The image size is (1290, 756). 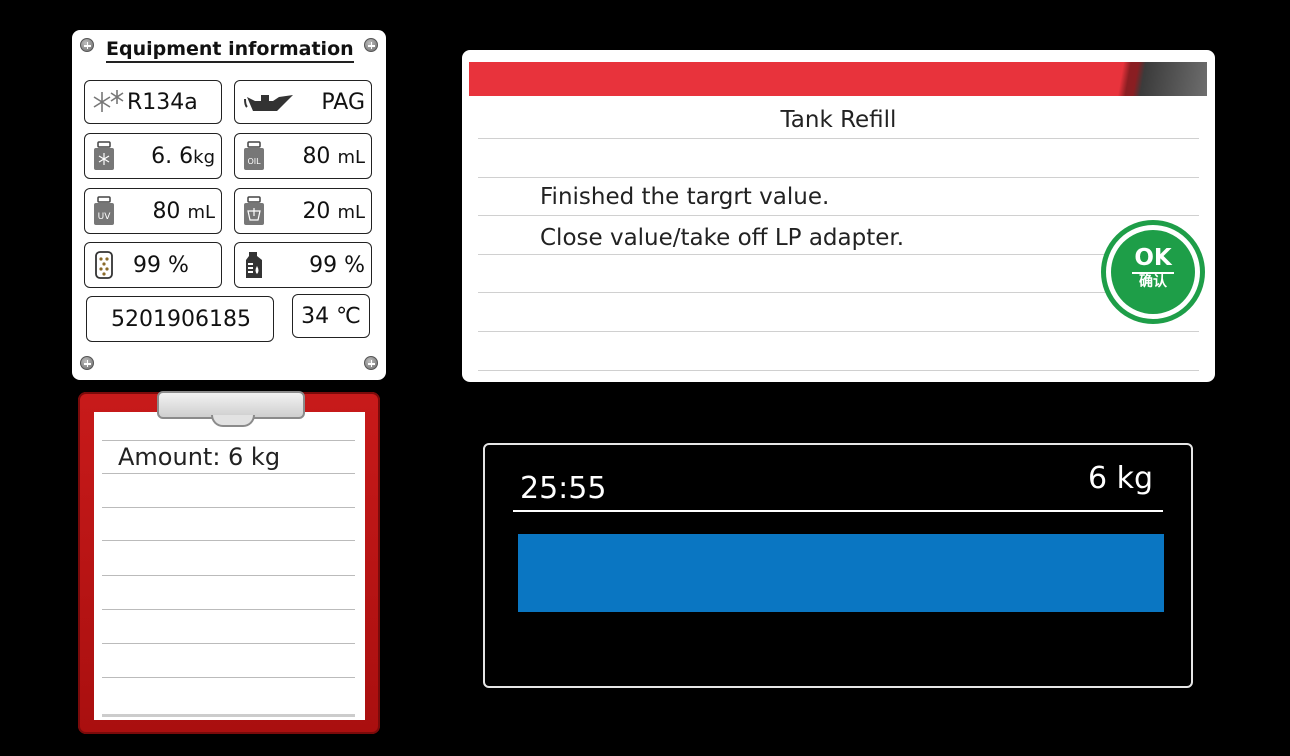 What do you see at coordinates (351, 212) in the screenshot?
I see `waste-oil-volume-unit: mL` at bounding box center [351, 212].